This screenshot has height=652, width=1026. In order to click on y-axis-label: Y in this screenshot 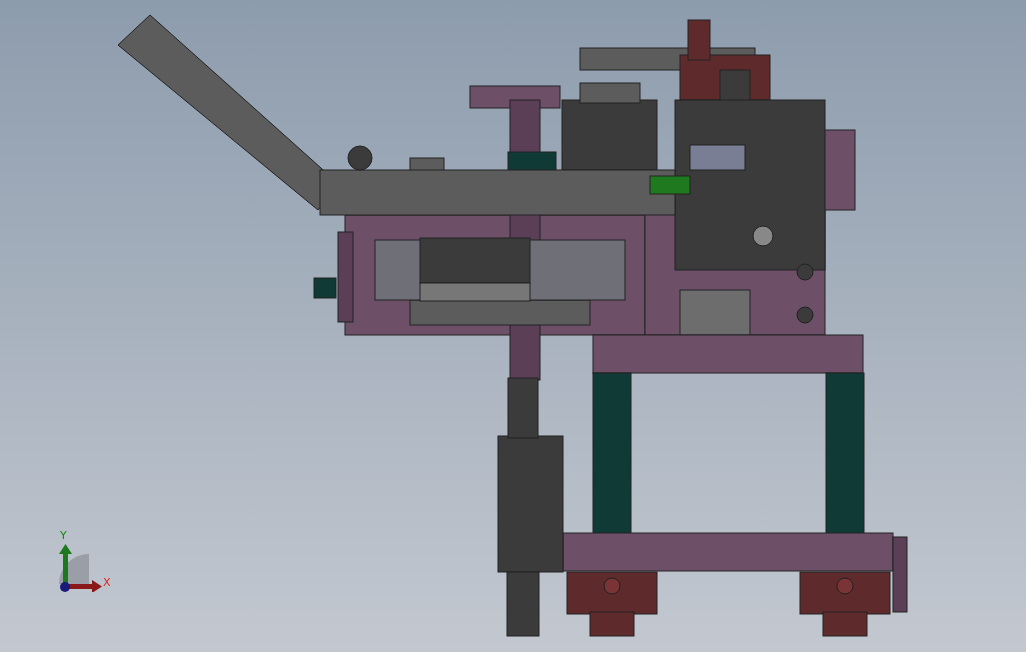, I will do `click(63, 536)`.